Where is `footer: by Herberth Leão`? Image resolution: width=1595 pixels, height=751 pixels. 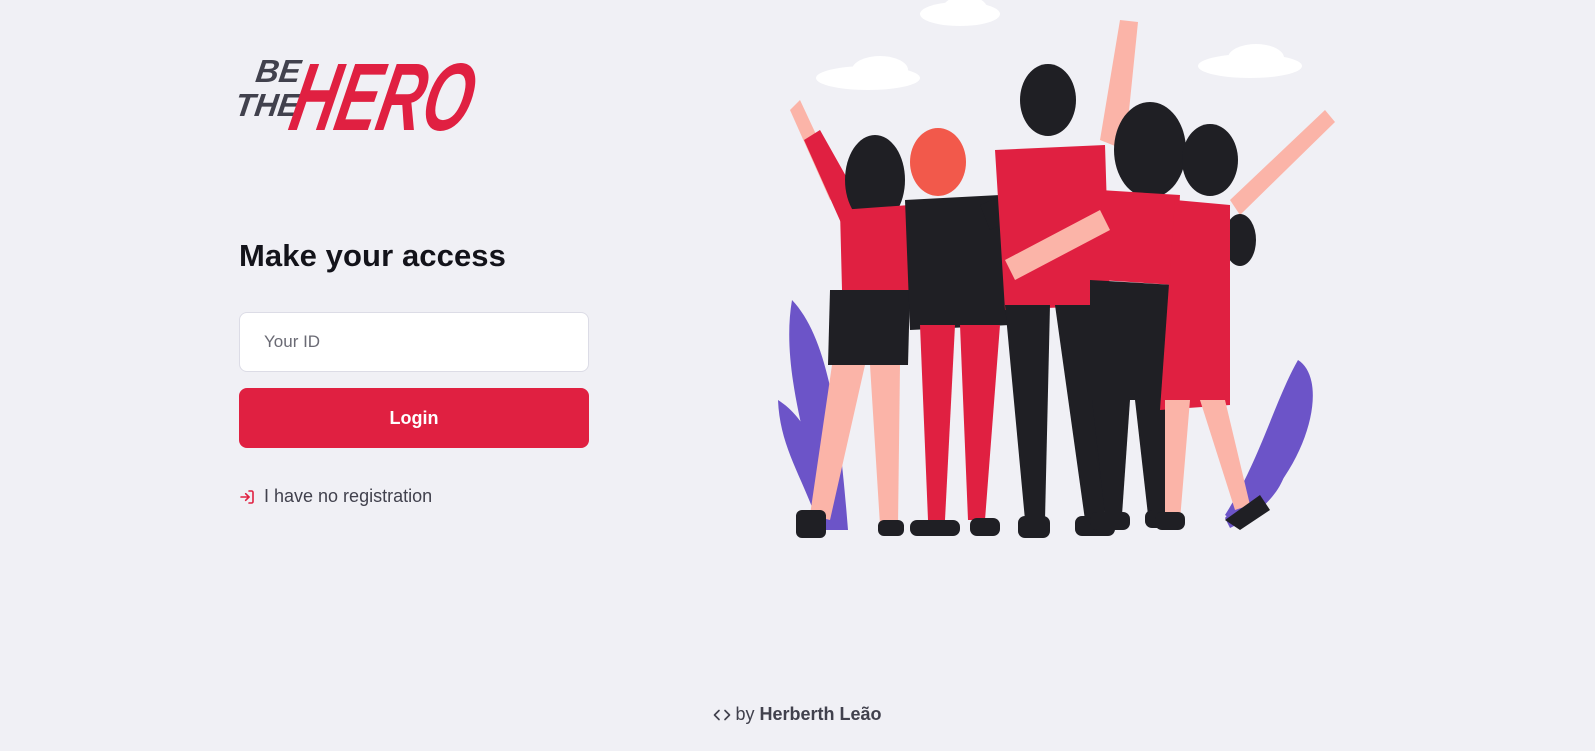
footer: by Herberth Leão is located at coordinates (797, 714).